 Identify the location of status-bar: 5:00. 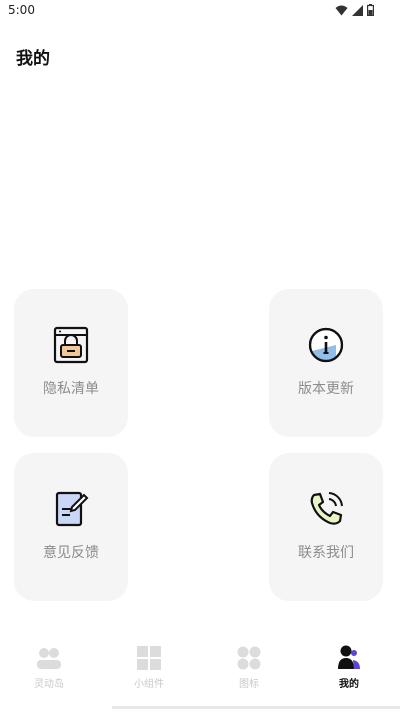
(200, 11).